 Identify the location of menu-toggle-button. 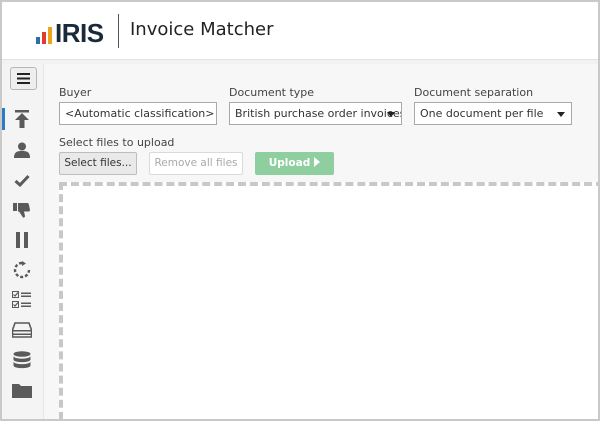
(23, 78).